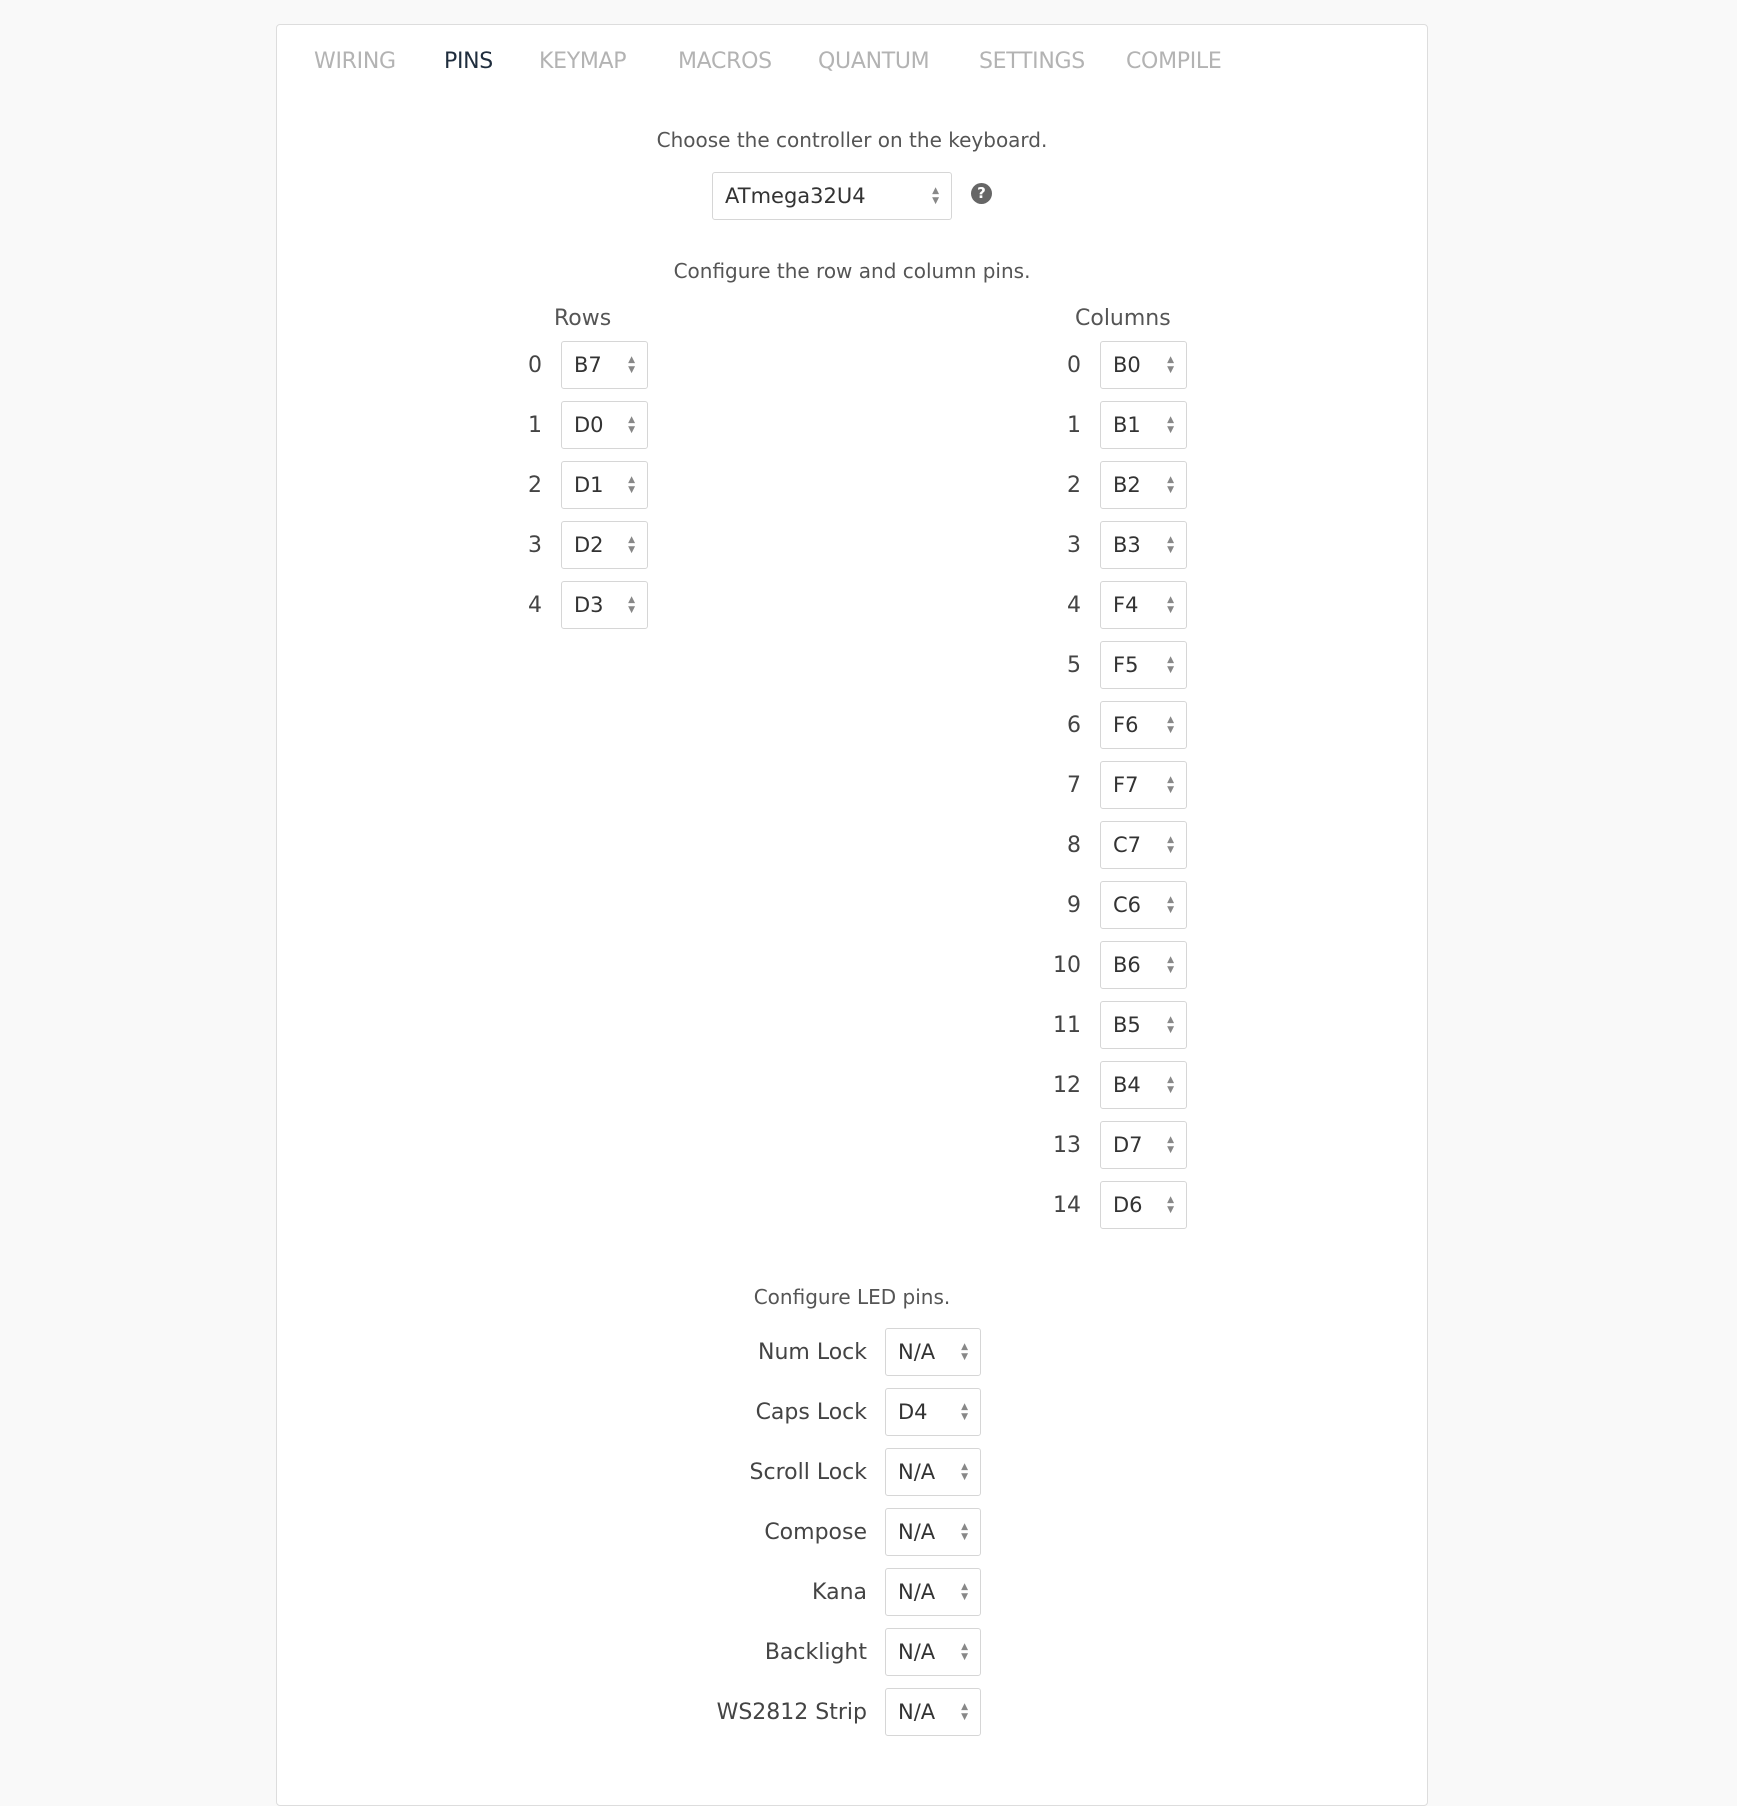 Image resolution: width=1737 pixels, height=1806 pixels. Describe the element at coordinates (852, 1297) in the screenshot. I see `led-prompt: Configure LED pins.` at that location.